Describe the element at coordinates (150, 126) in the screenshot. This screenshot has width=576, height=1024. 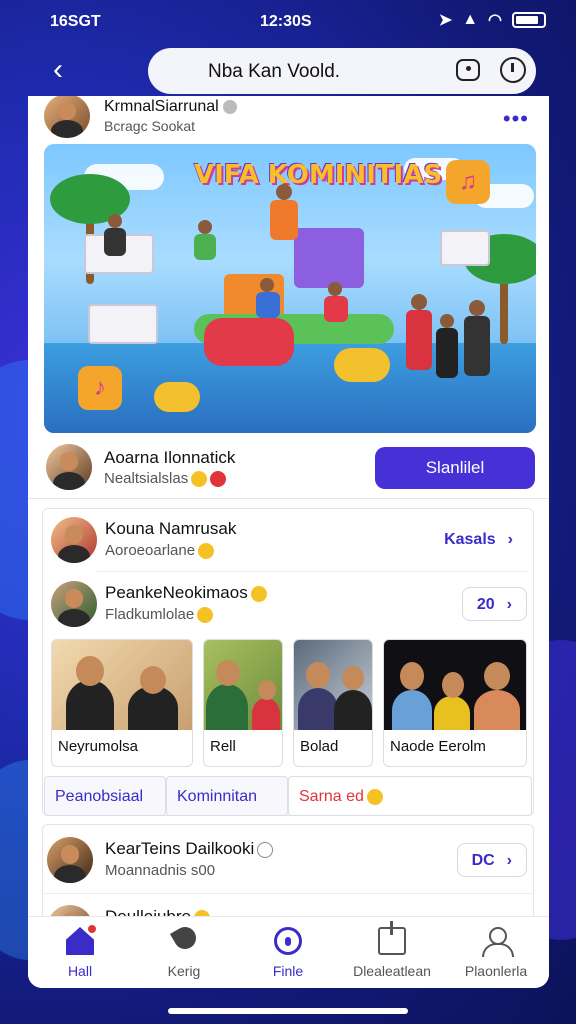
I see `post-subtitle: Bcragc Sookat` at that location.